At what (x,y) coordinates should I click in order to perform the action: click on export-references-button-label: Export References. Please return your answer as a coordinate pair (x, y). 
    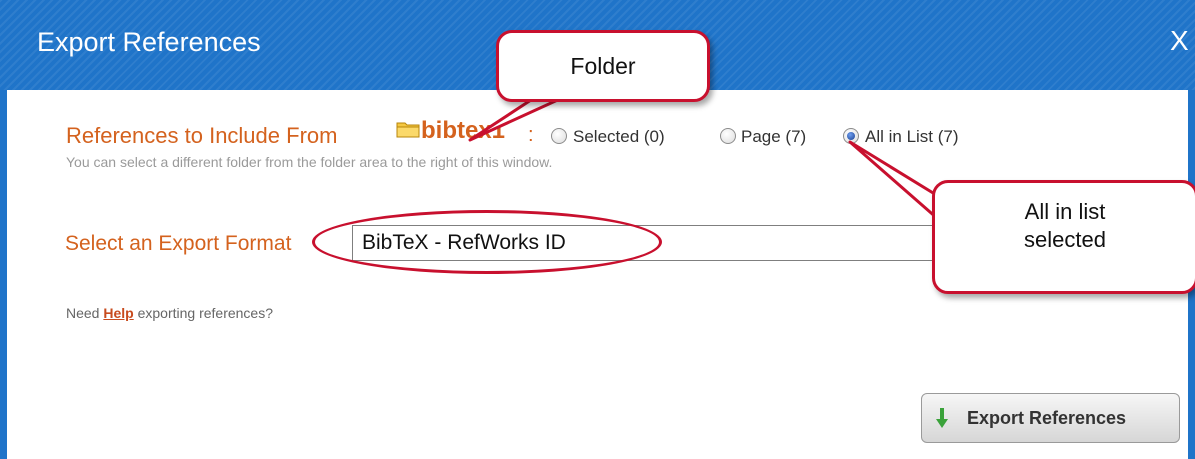
    Looking at the image, I should click on (1047, 418).